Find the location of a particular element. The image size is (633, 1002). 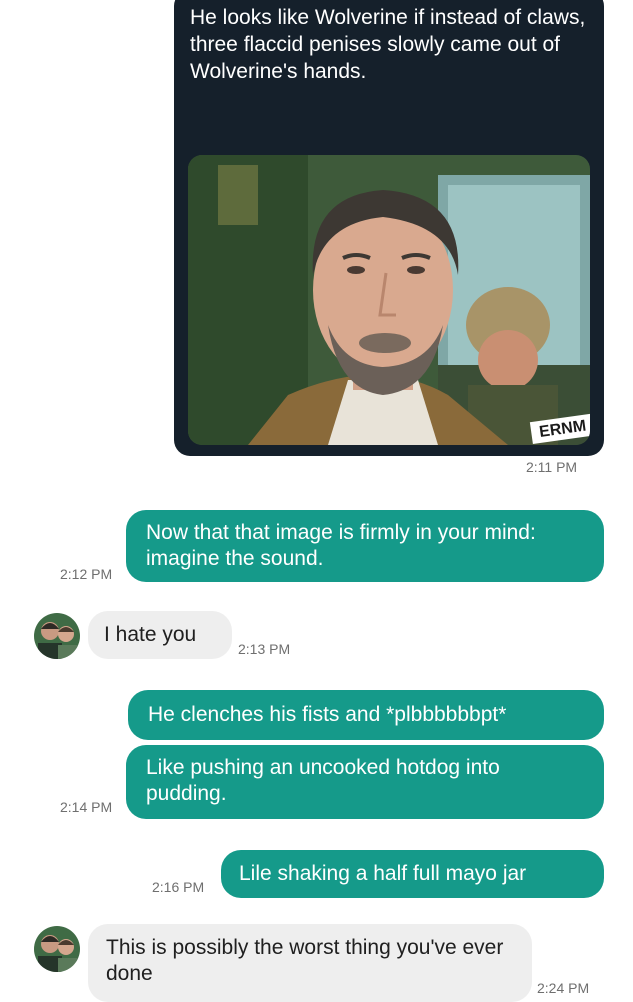

message-text: He clenches his fists and *plbbbbbbpt* is located at coordinates (327, 714).